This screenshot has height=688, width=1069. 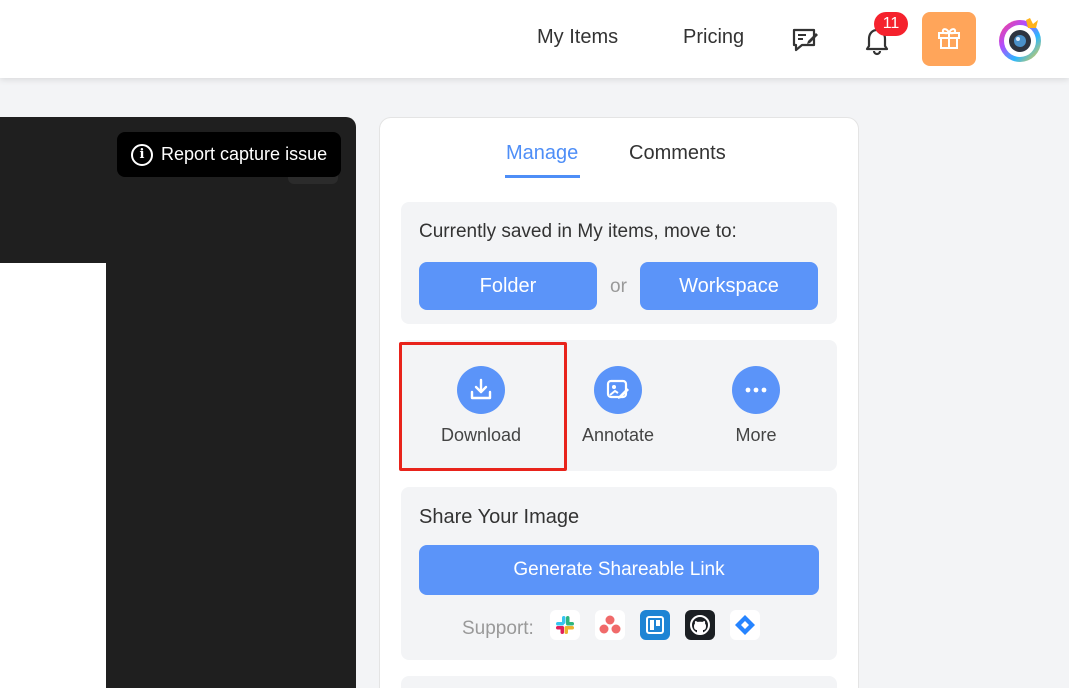 I want to click on gift-button, so click(x=949, y=39).